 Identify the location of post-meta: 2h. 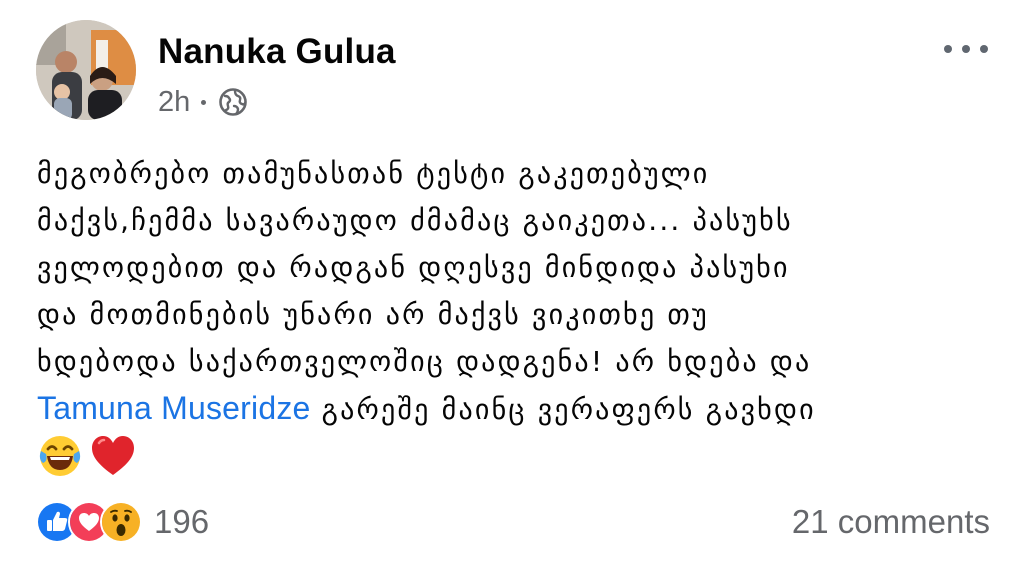
(203, 102).